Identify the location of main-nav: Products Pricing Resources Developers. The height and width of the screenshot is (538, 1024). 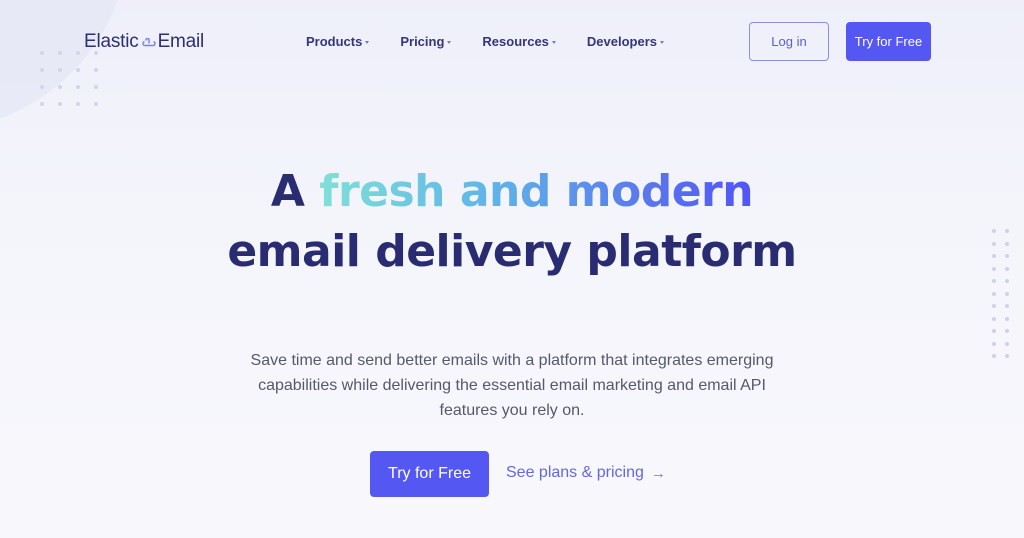
(500, 41).